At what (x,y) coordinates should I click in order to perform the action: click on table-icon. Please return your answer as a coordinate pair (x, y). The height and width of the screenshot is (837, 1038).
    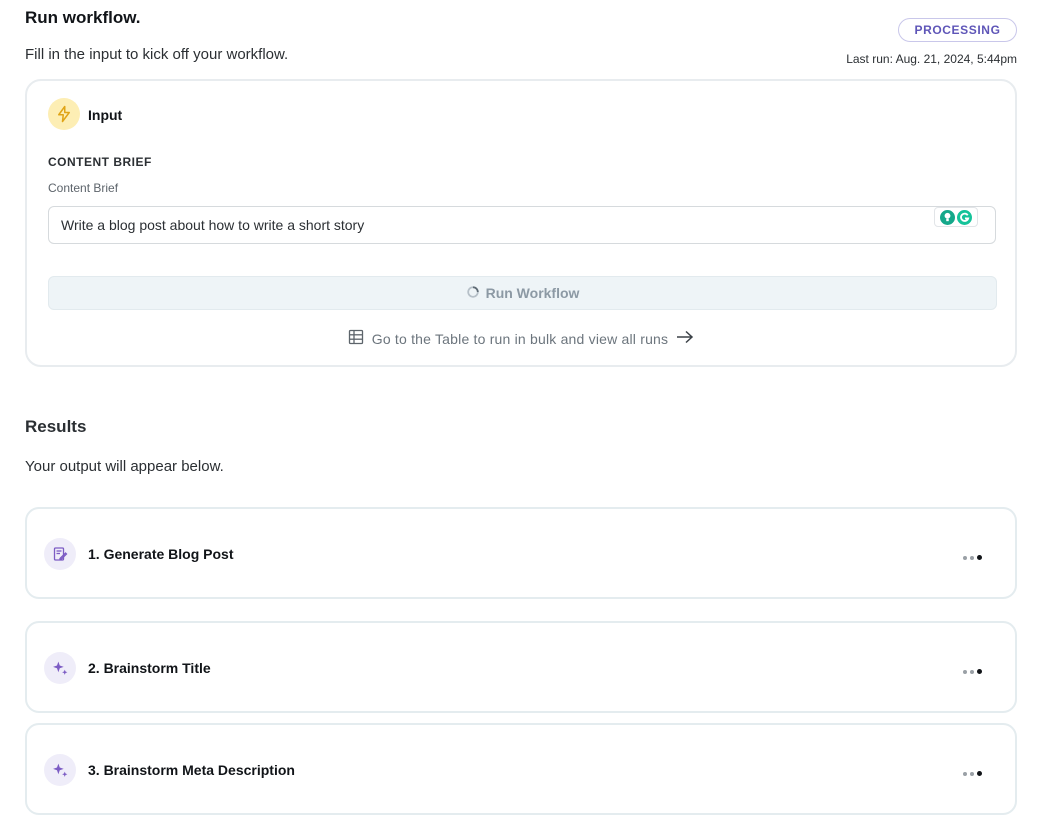
    Looking at the image, I should click on (356, 338).